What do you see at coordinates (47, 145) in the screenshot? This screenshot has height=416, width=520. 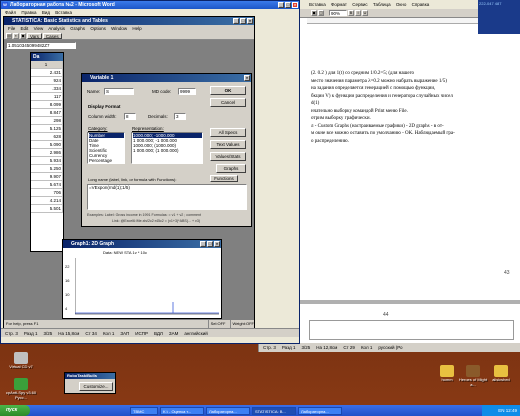 I see `table-cell: 5.090` at bounding box center [47, 145].